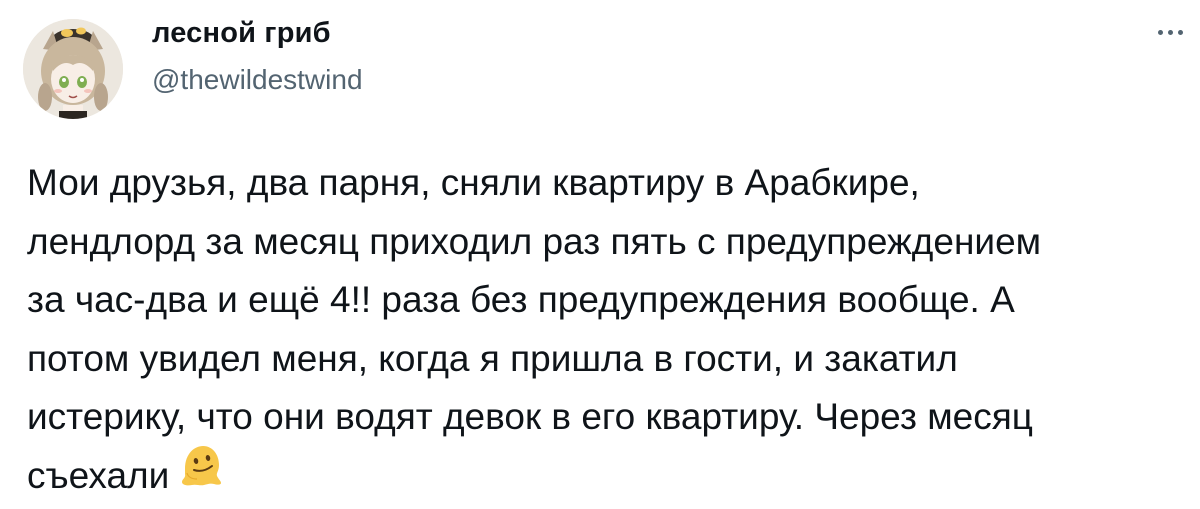 The image size is (1200, 509). Describe the element at coordinates (257, 80) in the screenshot. I see `author-handle: @thewildestwind` at that location.